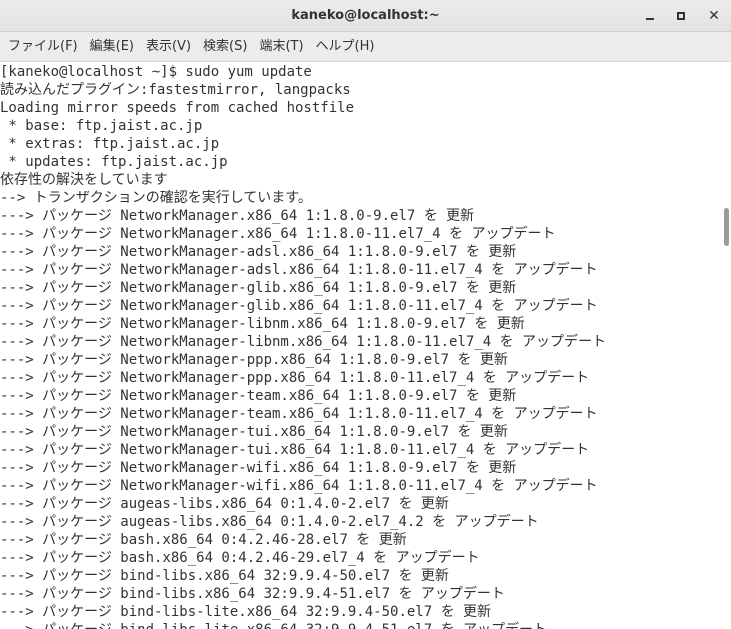 This screenshot has height=629, width=731. What do you see at coordinates (43, 47) in the screenshot?
I see `menu-file: ファイル(F)` at bounding box center [43, 47].